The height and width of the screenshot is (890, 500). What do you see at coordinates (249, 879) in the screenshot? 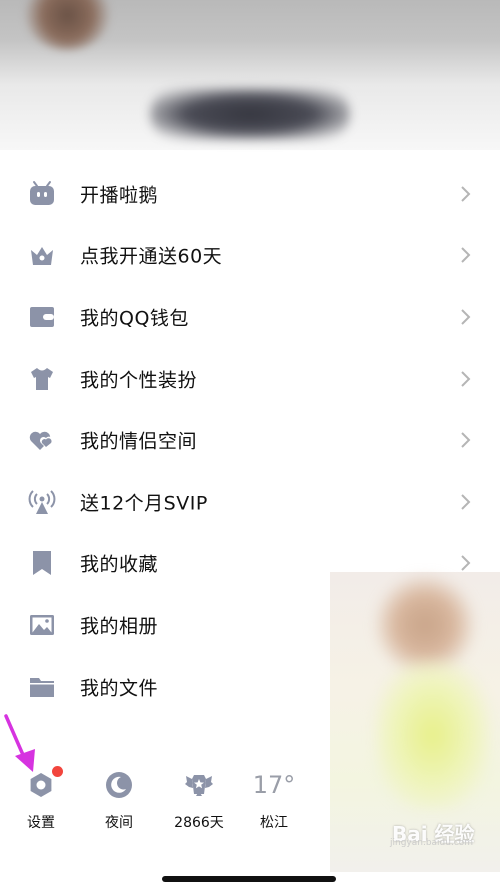
I see `home-indicator` at bounding box center [249, 879].